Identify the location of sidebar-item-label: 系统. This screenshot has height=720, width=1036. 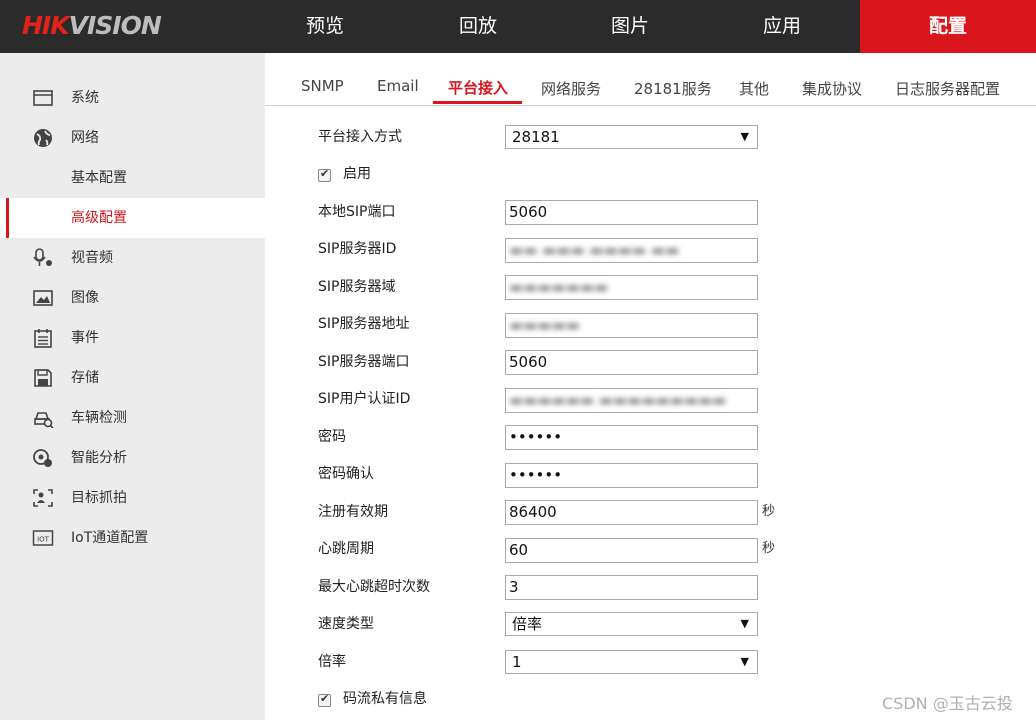
(85, 98).